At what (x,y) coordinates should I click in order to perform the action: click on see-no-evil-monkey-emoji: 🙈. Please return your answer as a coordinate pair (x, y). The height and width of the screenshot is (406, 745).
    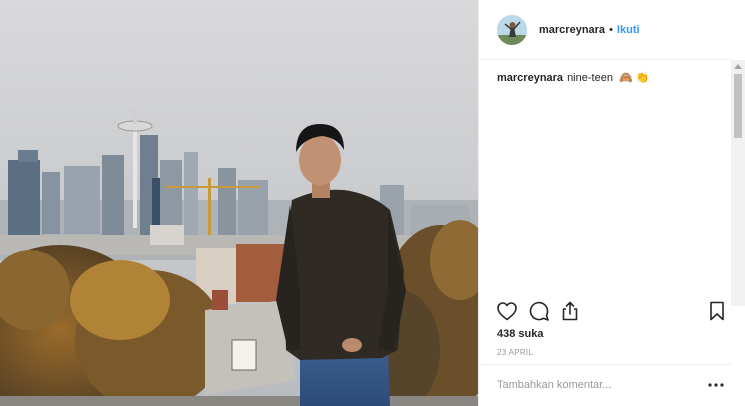
    Looking at the image, I should click on (626, 78).